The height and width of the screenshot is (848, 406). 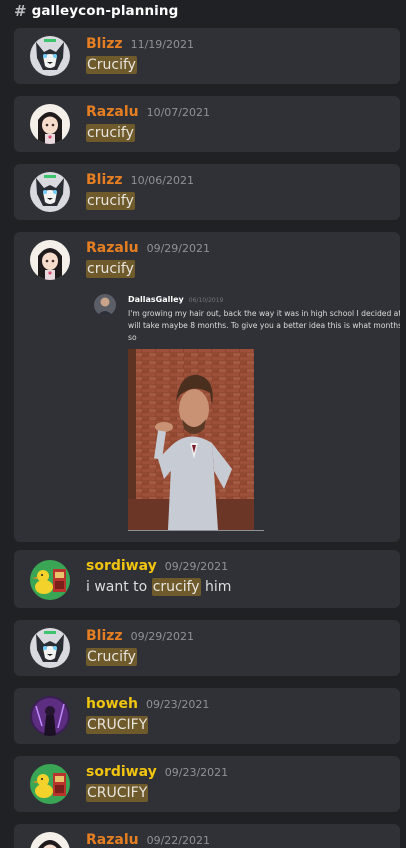 I want to click on message-timestamp: 09/22/2021, so click(x=178, y=840).